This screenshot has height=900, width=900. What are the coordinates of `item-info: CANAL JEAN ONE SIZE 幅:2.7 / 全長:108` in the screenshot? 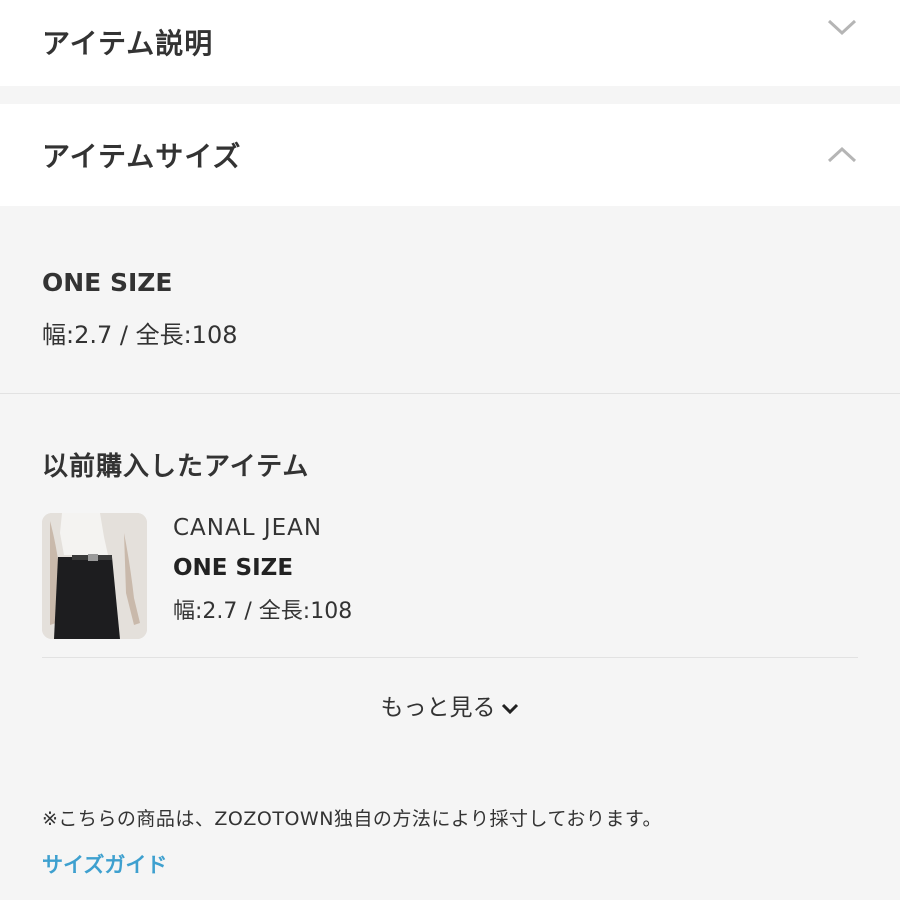 It's located at (262, 577).